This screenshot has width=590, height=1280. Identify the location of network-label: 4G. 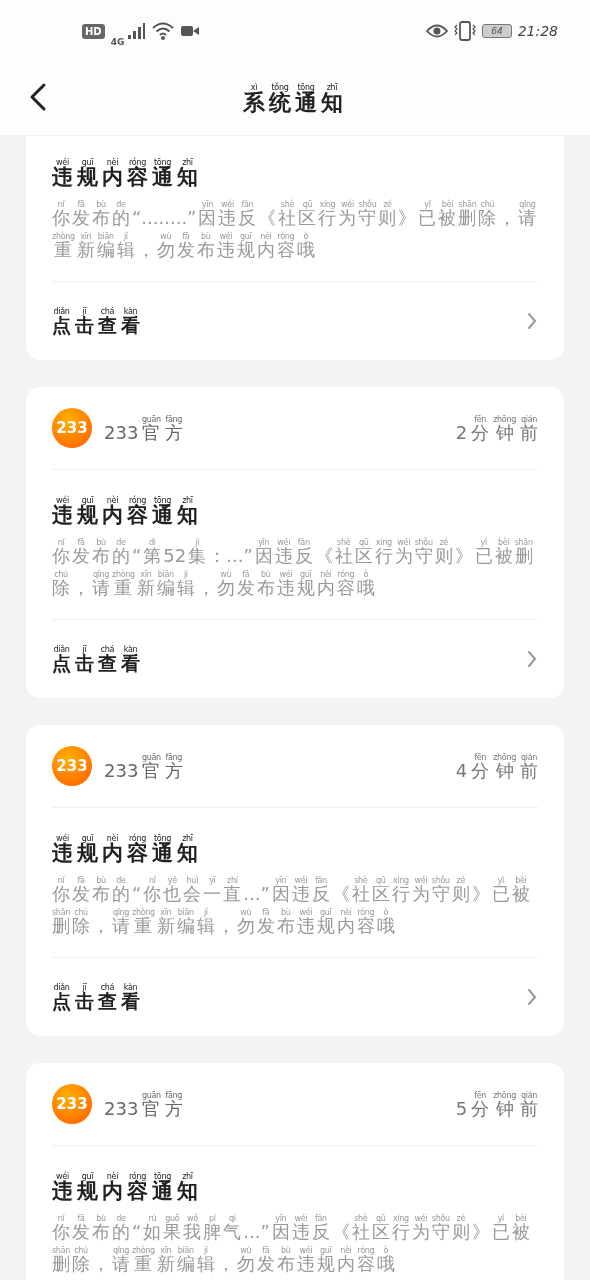
(117, 42).